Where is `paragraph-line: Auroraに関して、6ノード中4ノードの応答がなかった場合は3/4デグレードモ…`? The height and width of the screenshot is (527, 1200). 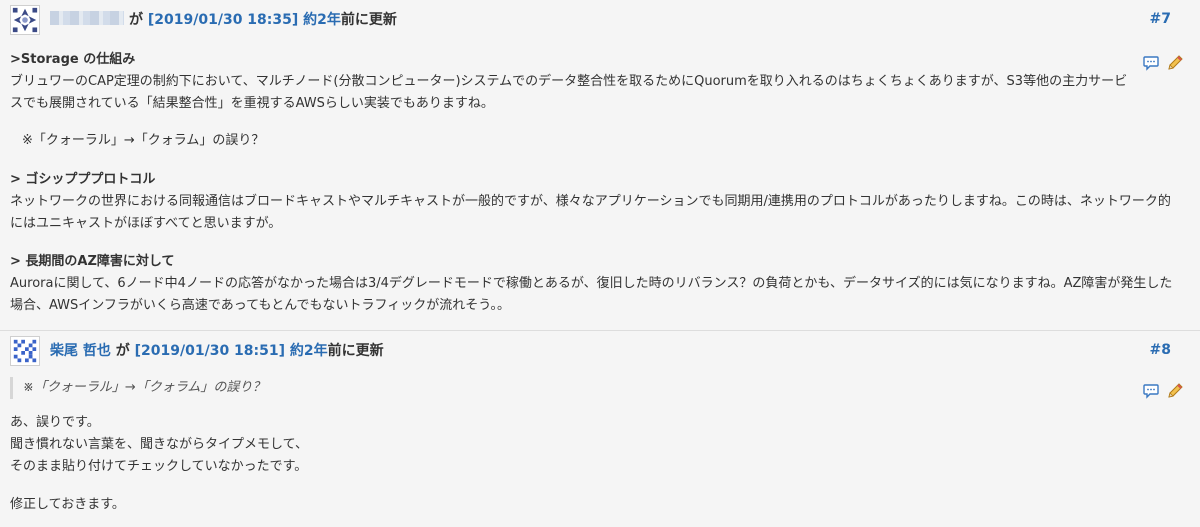 paragraph-line: Auroraに関して、6ノード中4ノードの応答がなかった場合は3/4デグレードモ… is located at coordinates (591, 283).